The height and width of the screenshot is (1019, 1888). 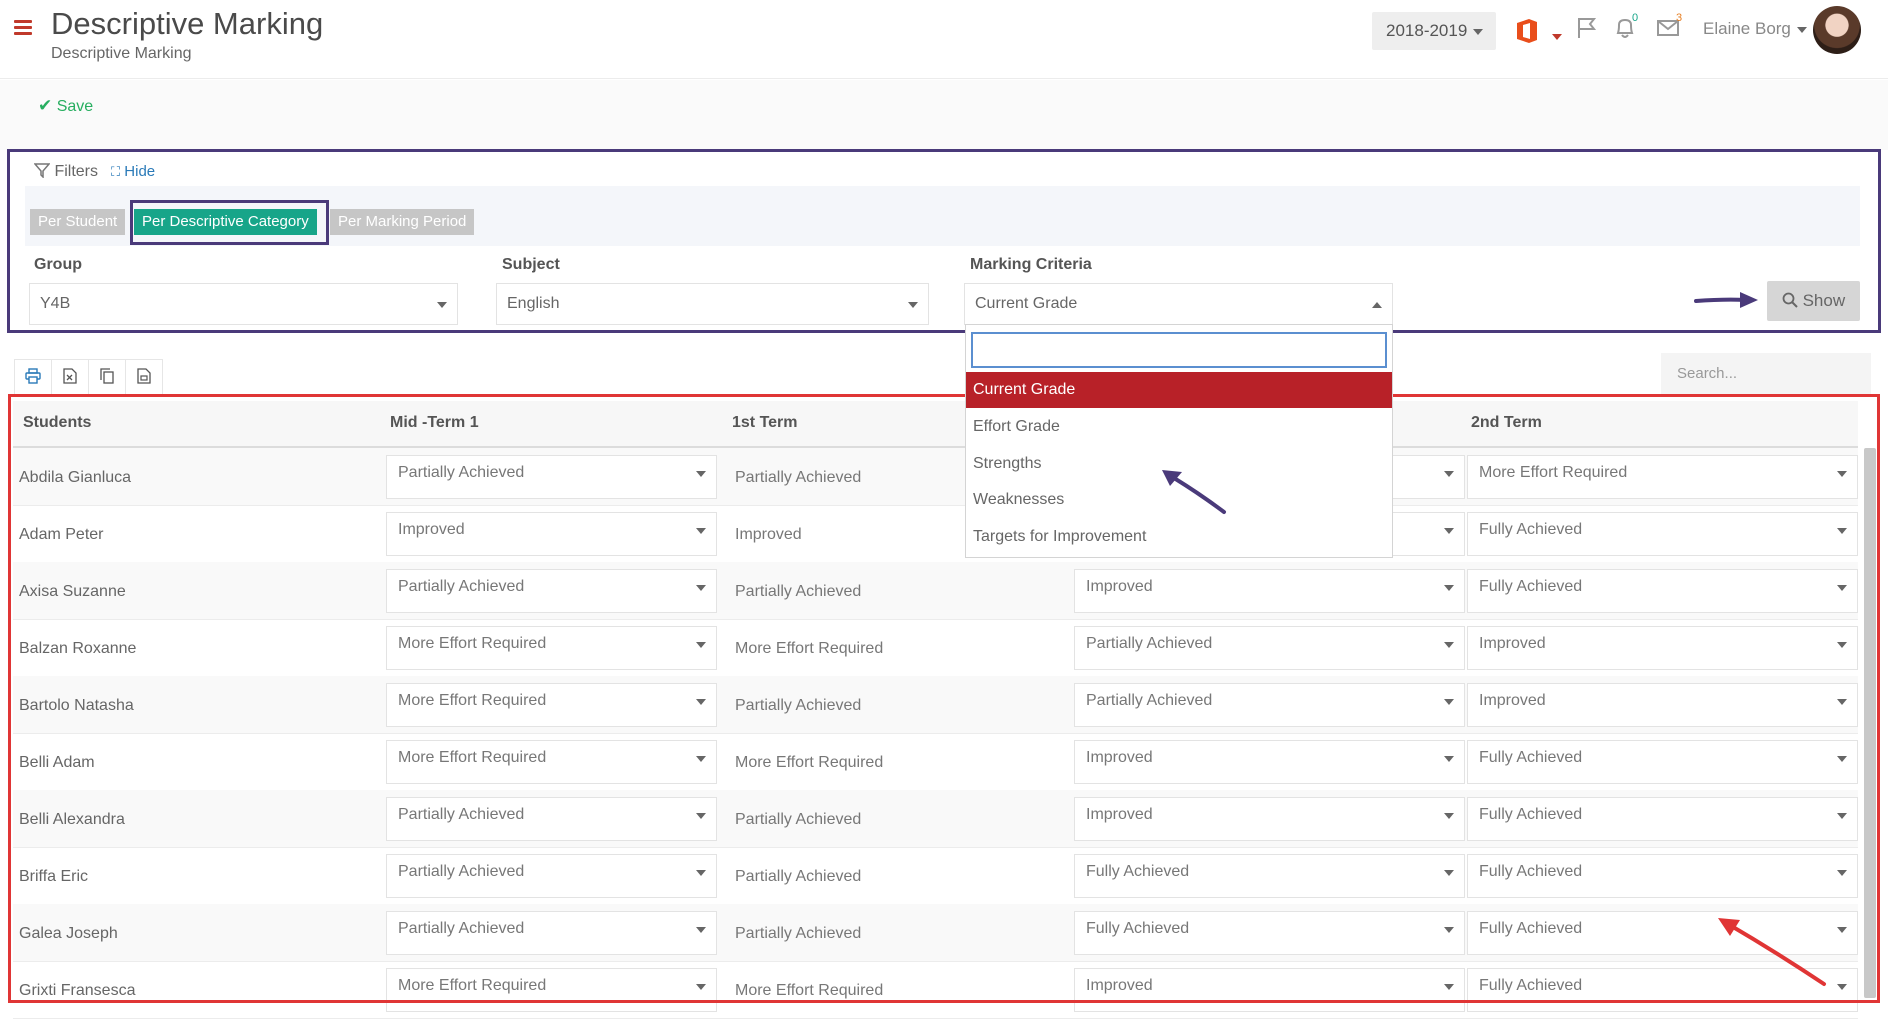 What do you see at coordinates (70, 377) in the screenshot?
I see `excel-export-icon` at bounding box center [70, 377].